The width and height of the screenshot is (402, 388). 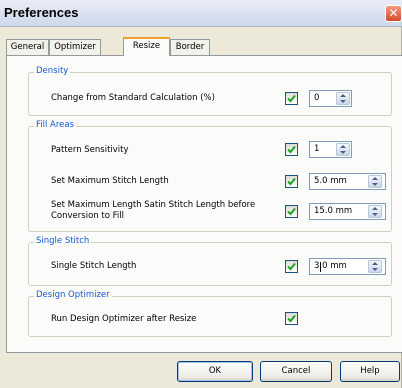 What do you see at coordinates (73, 295) in the screenshot?
I see `design-optimizer-group-title: Design Optimizer` at bounding box center [73, 295].